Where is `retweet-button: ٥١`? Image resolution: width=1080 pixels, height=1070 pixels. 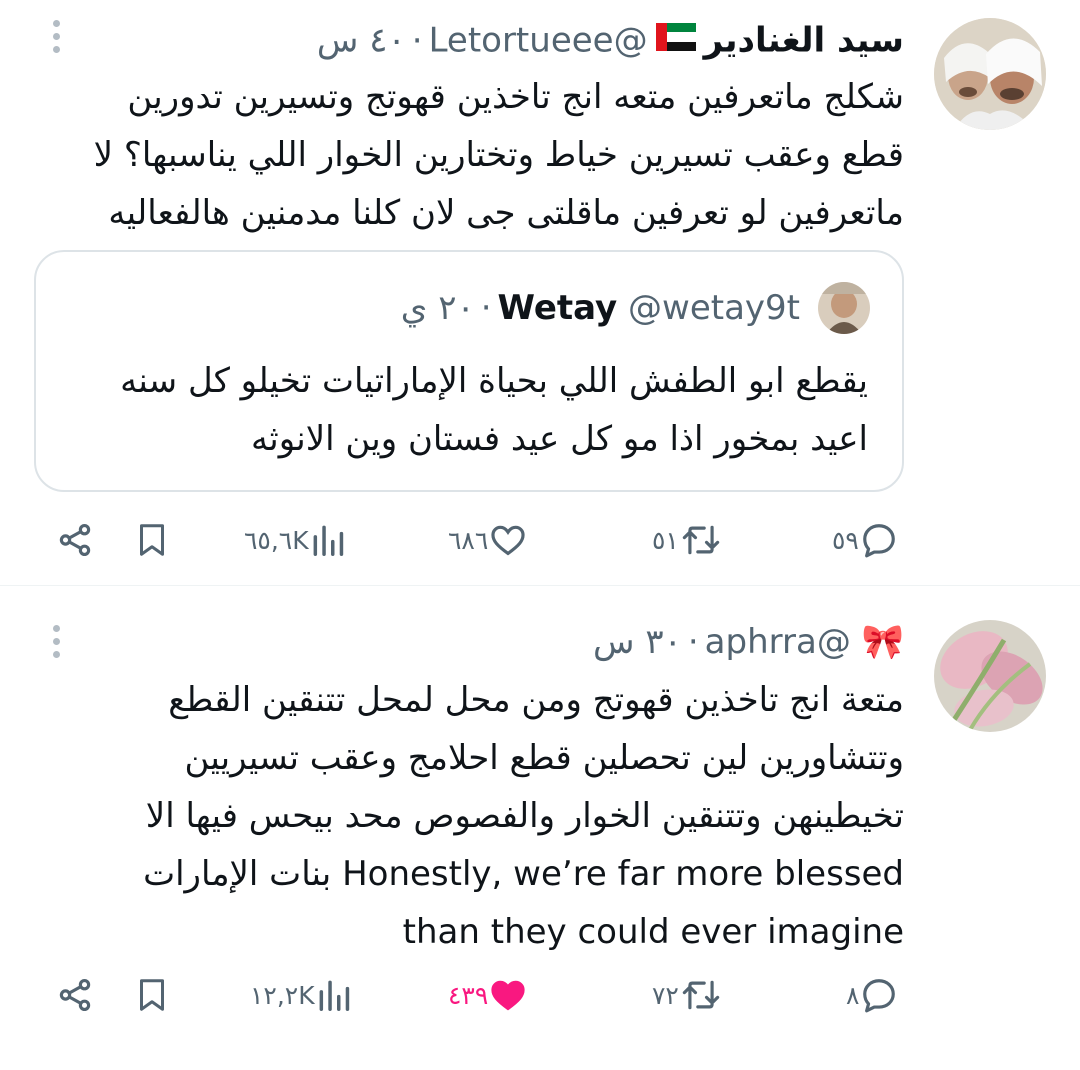
retweet-button: ٥١ is located at coordinates (685, 540).